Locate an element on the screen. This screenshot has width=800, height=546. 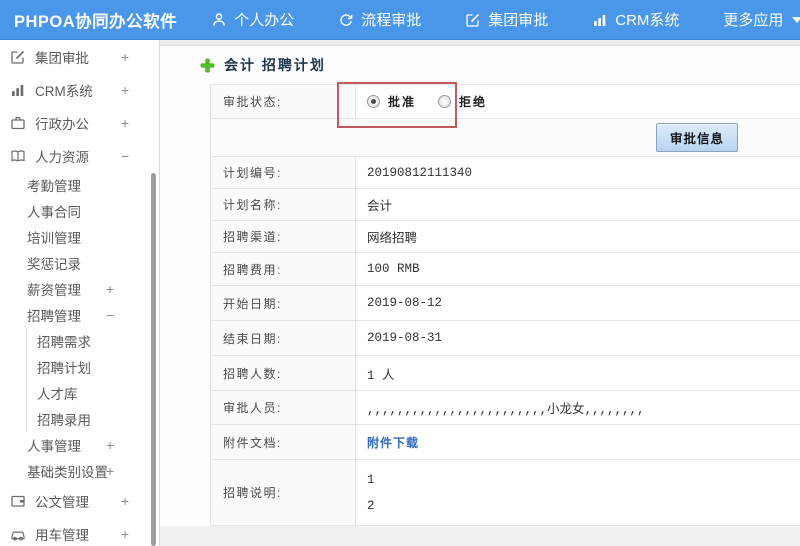
attachment-download-link: 附件下载 is located at coordinates (393, 443).